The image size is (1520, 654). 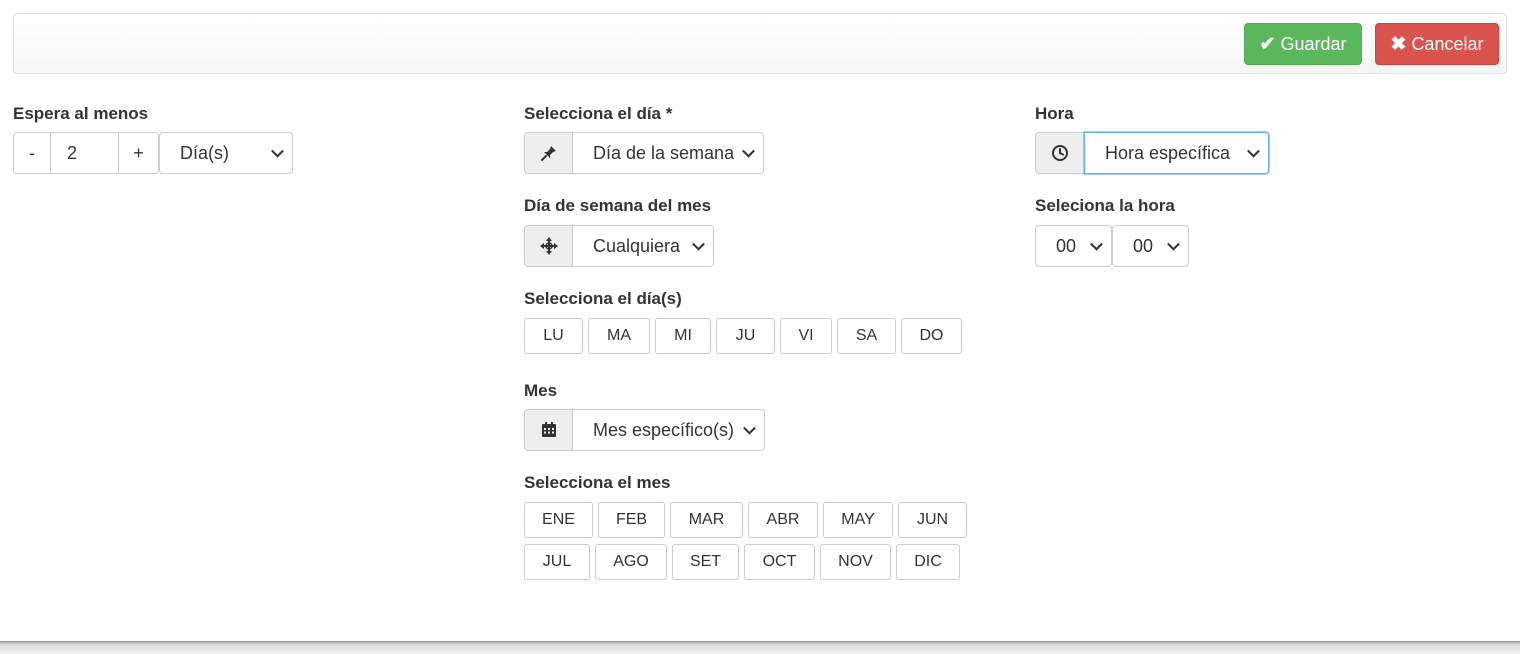 What do you see at coordinates (553, 336) in the screenshot?
I see `day-chip-lu: LU` at bounding box center [553, 336].